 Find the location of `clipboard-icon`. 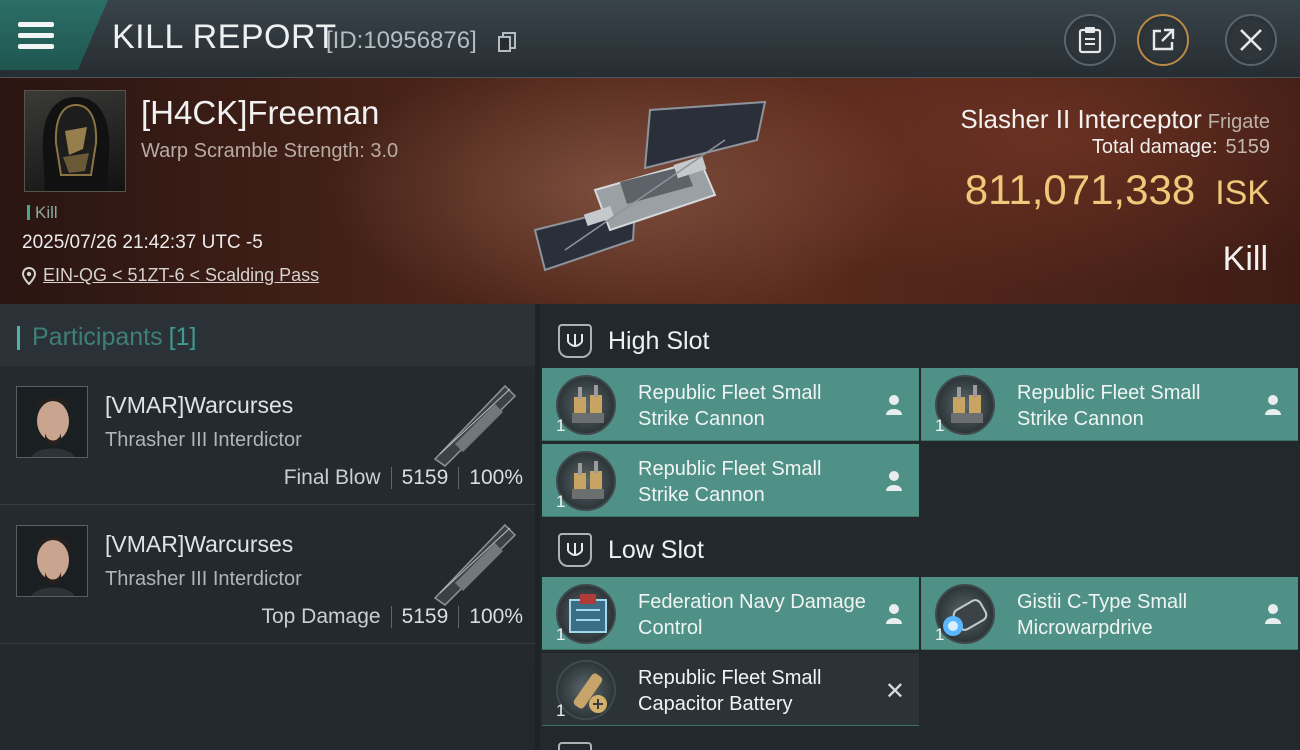

clipboard-icon is located at coordinates (1090, 40).